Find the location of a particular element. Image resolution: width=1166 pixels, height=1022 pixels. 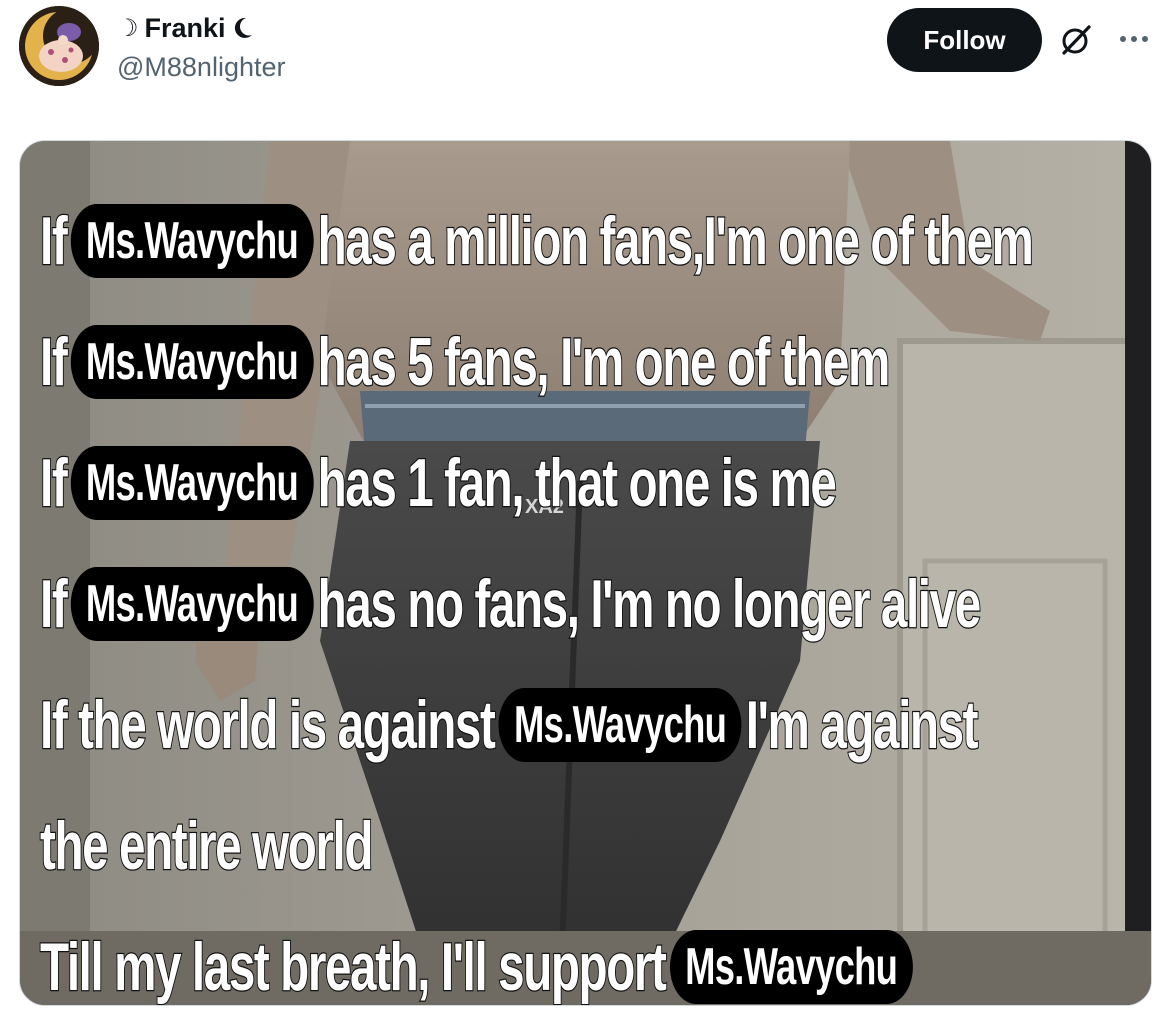

moon-emoji-left: ☽ is located at coordinates (128, 28).